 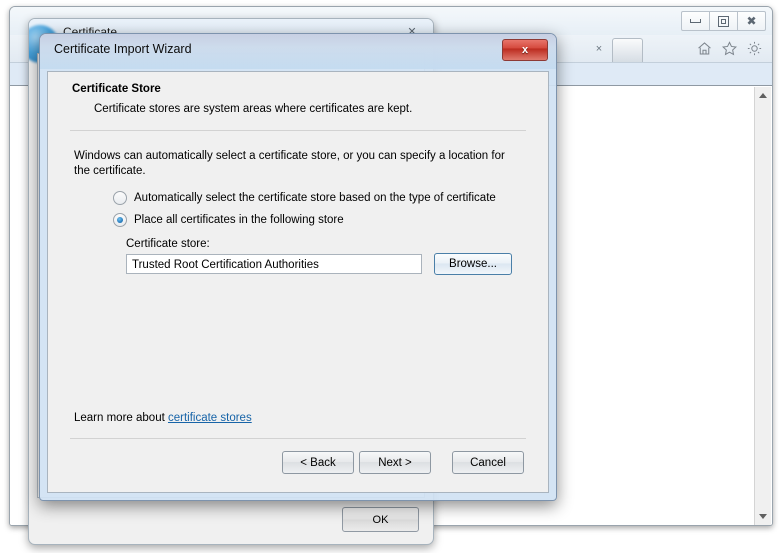 I want to click on radio-place-all-icon, so click(x=120, y=220).